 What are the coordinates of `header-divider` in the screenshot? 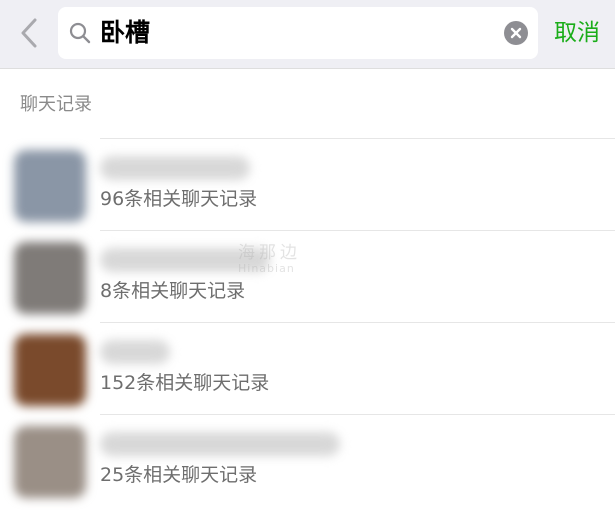 It's located at (307, 68).